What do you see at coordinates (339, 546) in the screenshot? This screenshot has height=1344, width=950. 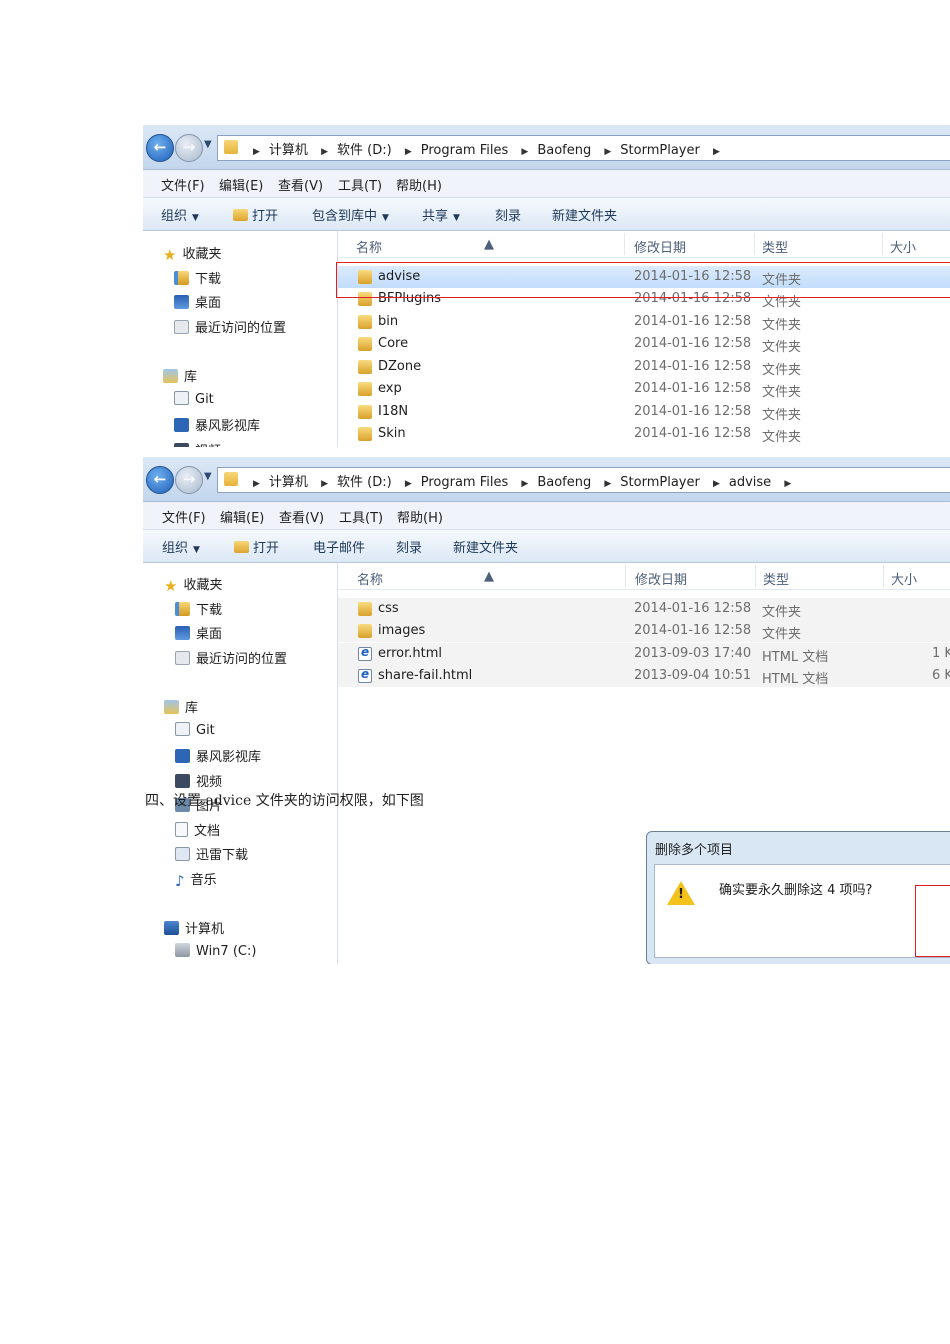 I see `email-button: 电子邮件` at bounding box center [339, 546].